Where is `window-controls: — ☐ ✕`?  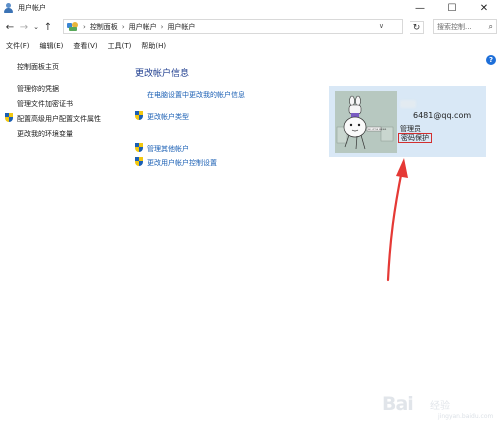
window-controls: — ☐ ✕ is located at coordinates (452, 8).